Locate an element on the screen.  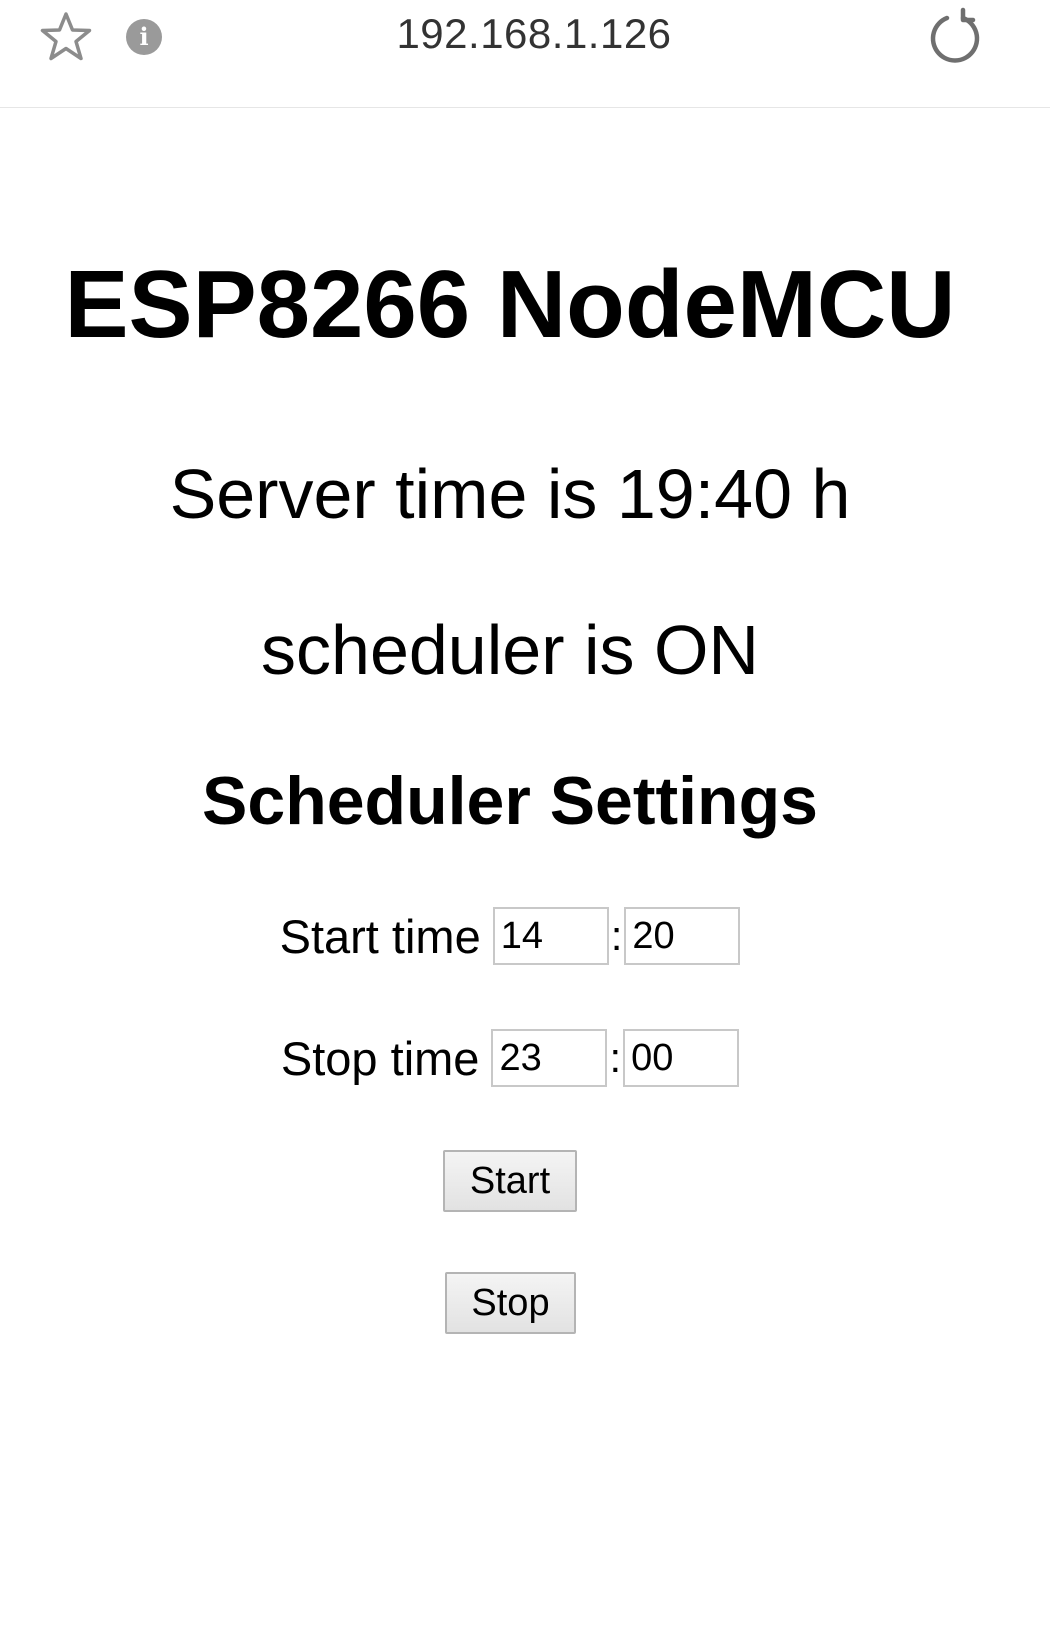
stop-minute-input is located at coordinates (681, 1058).